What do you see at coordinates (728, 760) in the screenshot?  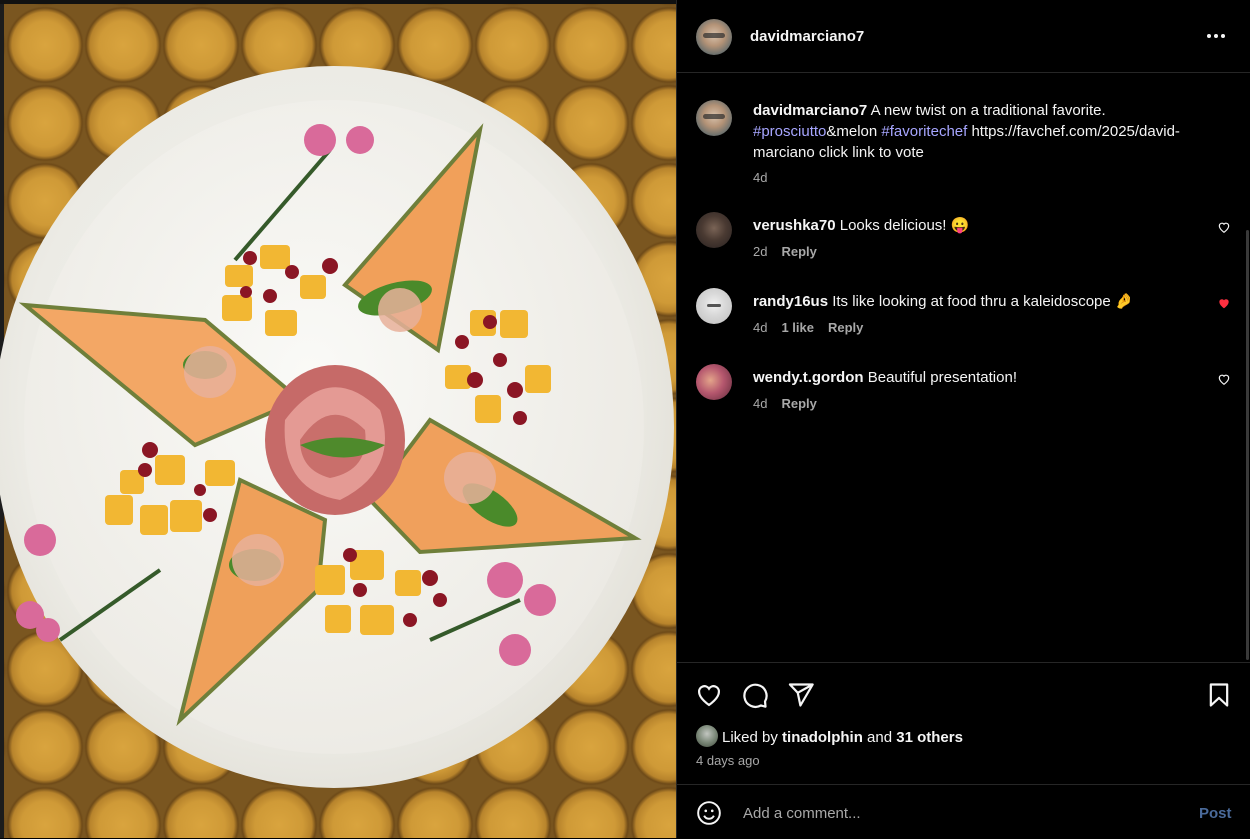 I see `post-date: 4 days ago` at bounding box center [728, 760].